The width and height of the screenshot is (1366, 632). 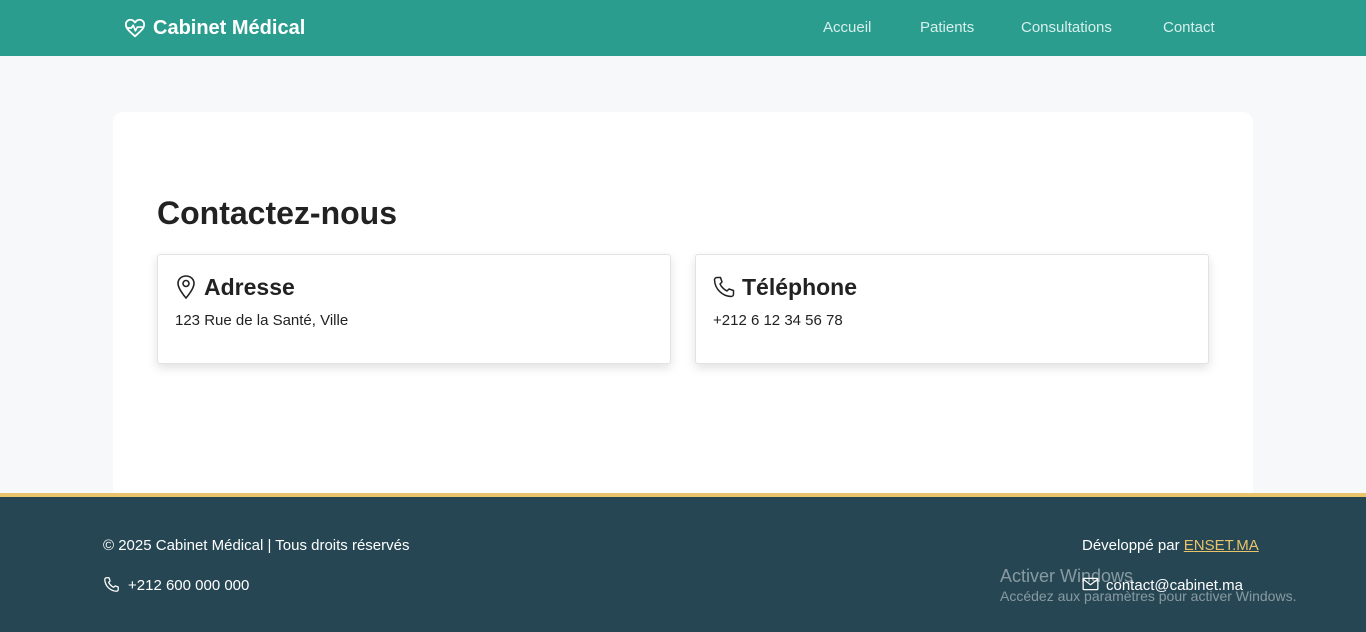 I want to click on footer-developer: Développé par ENSET.MA, so click(x=1170, y=546).